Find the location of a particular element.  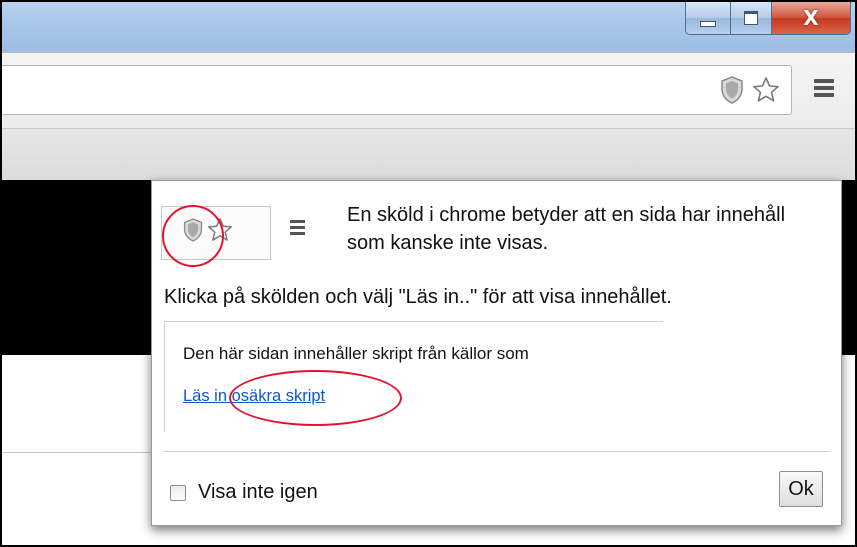

window-controls: X is located at coordinates (768, 19).